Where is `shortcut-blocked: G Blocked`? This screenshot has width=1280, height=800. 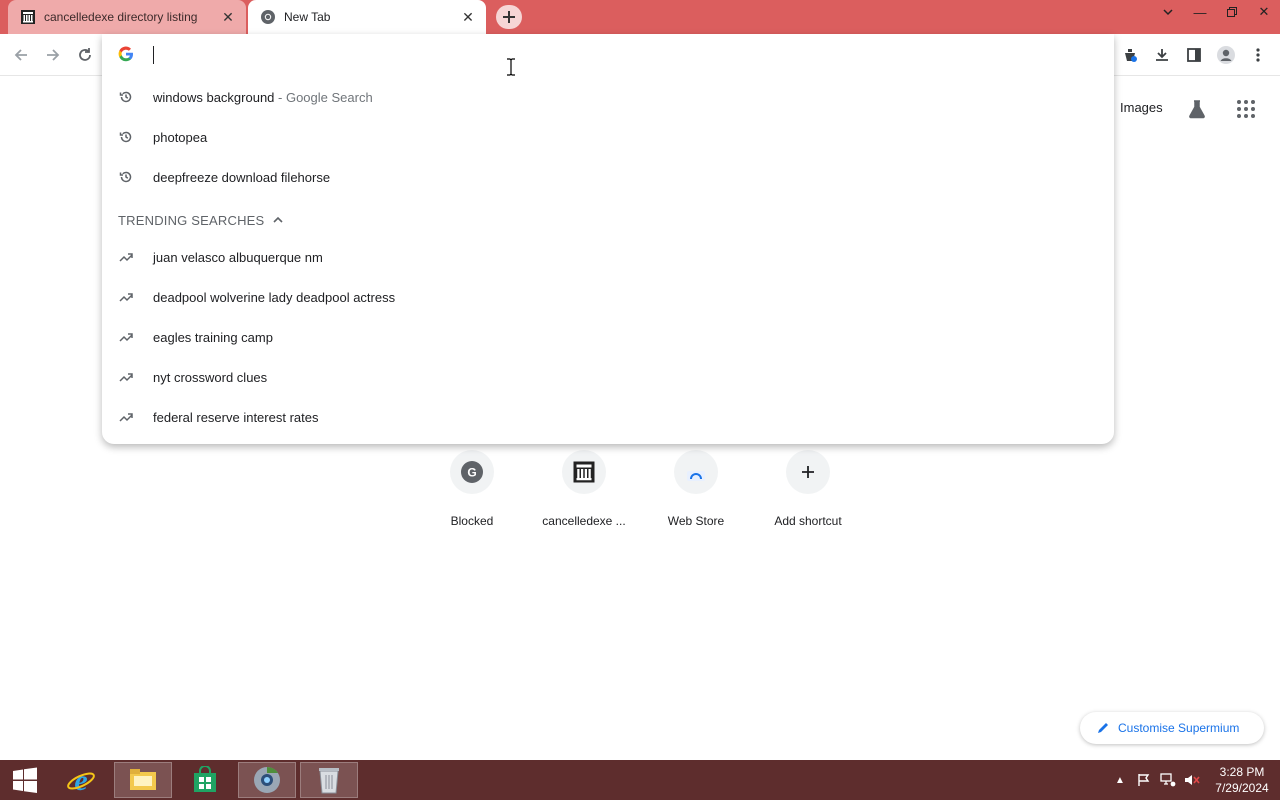 shortcut-blocked: G Blocked is located at coordinates (472, 495).